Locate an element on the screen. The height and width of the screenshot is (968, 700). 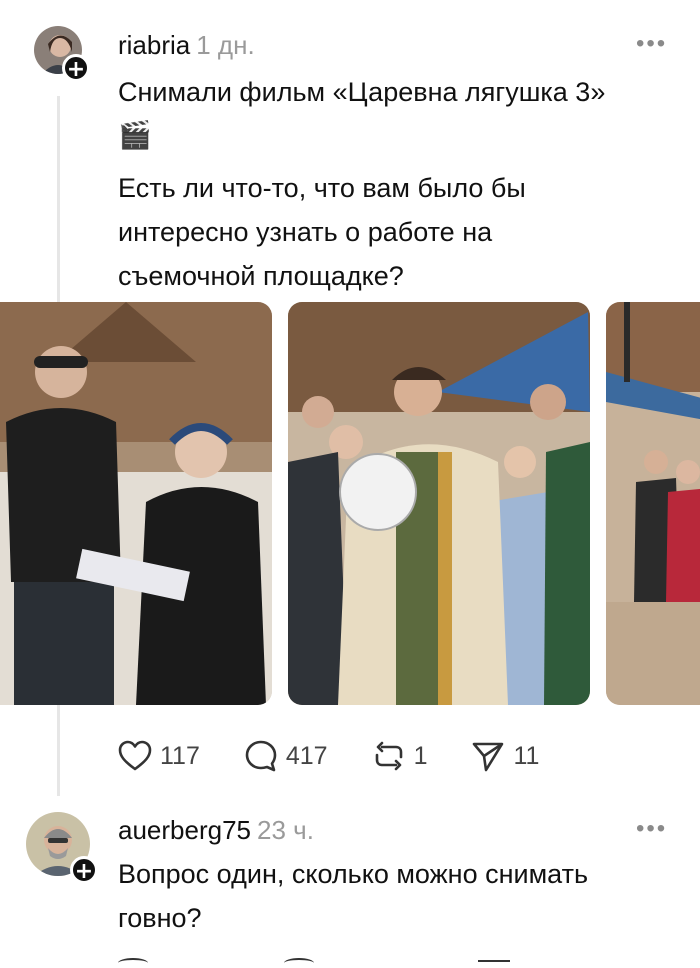
more-options-icon: ••• is located at coordinates (651, 44).